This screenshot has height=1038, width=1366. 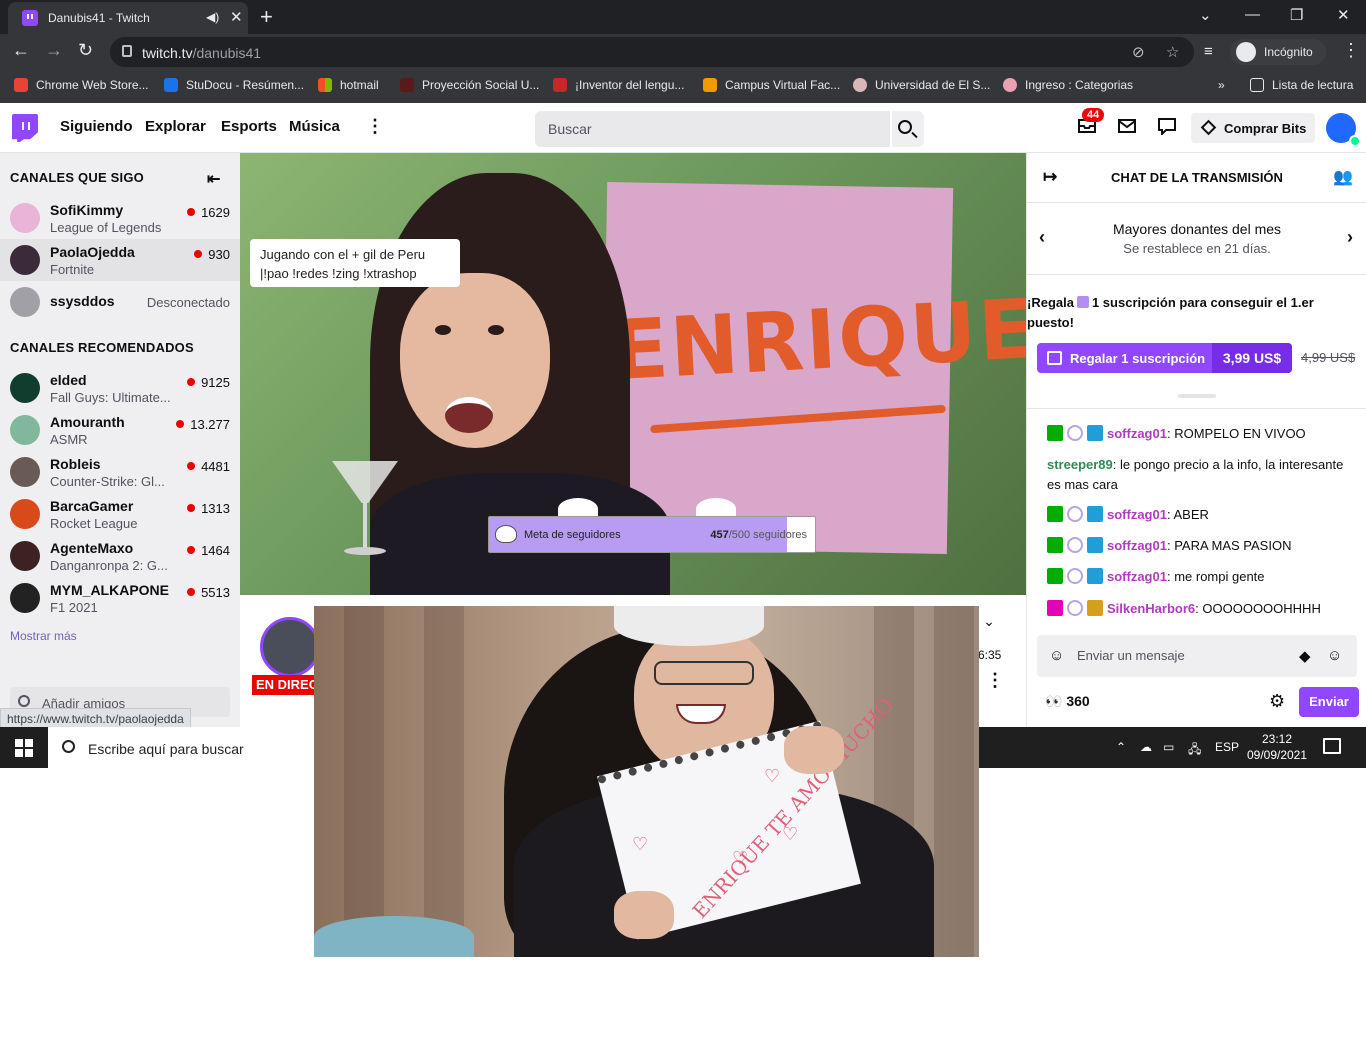 What do you see at coordinates (905, 127) in the screenshot?
I see `search-icon` at bounding box center [905, 127].